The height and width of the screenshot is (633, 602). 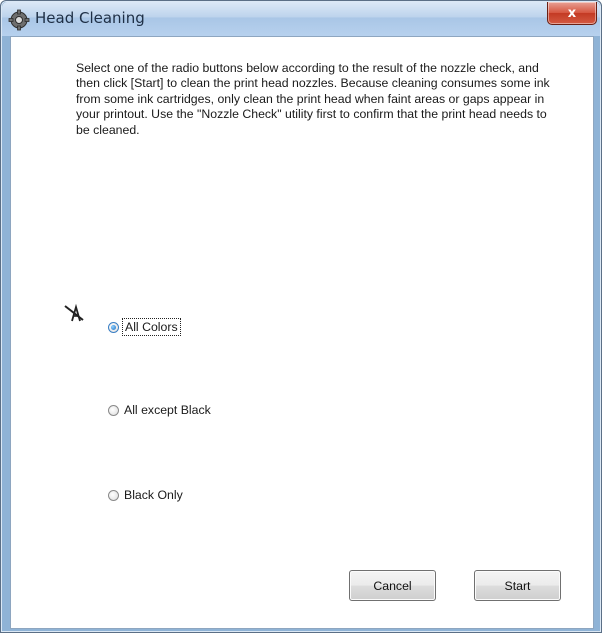 What do you see at coordinates (153, 495) in the screenshot?
I see `radio-label-black-only: Black Only` at bounding box center [153, 495].